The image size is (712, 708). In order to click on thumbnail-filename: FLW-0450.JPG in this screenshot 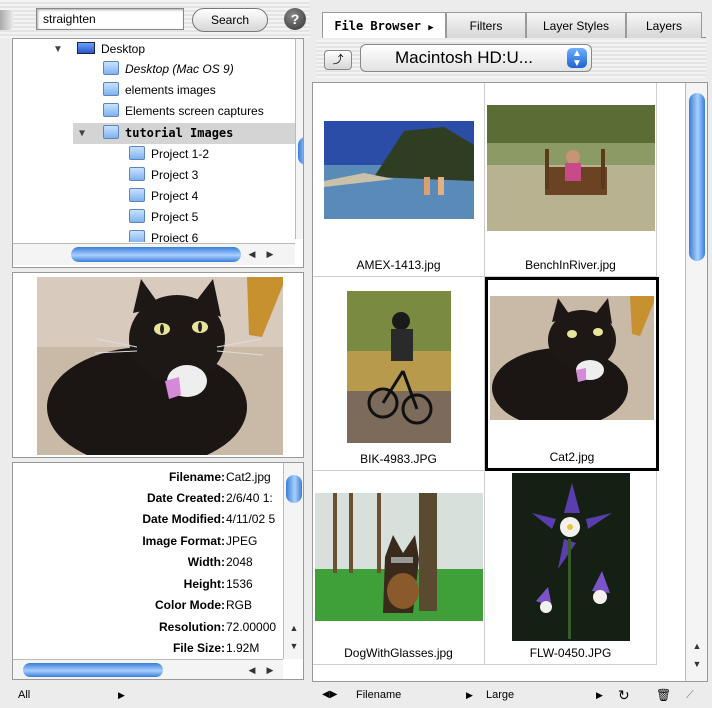, I will do `click(570, 653)`.